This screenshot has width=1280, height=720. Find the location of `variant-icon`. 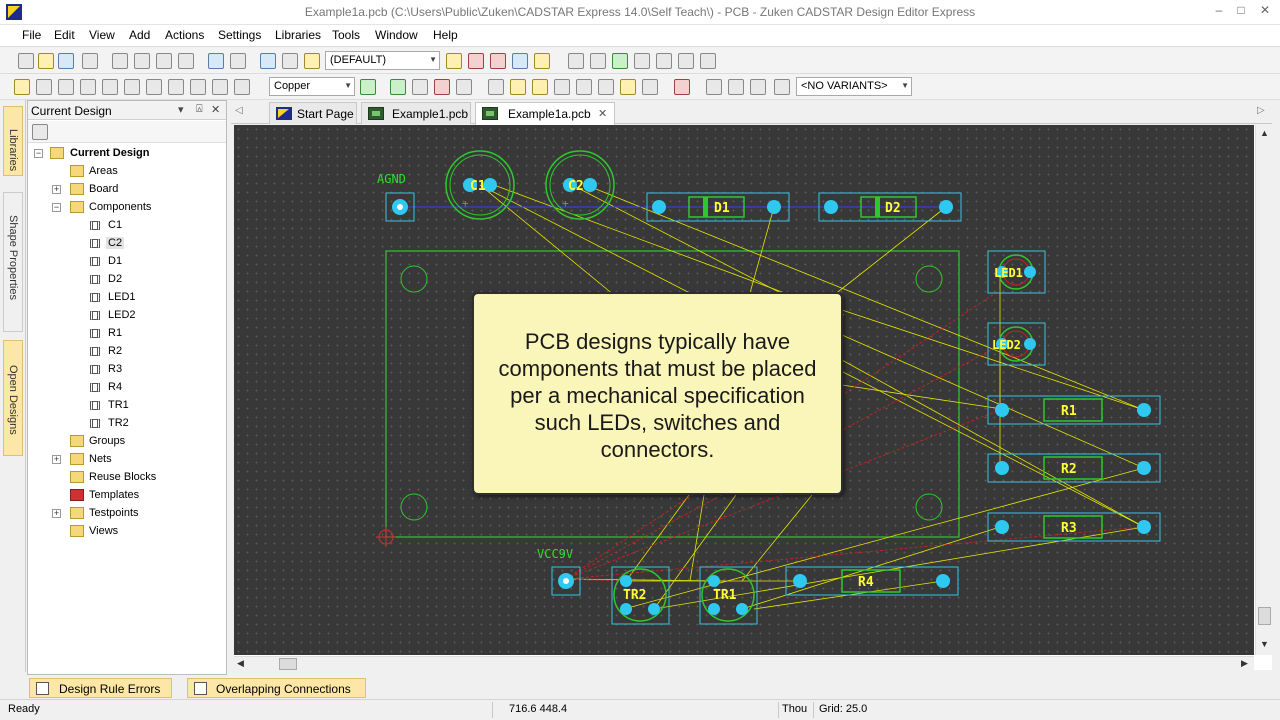

variant-icon is located at coordinates (682, 87).